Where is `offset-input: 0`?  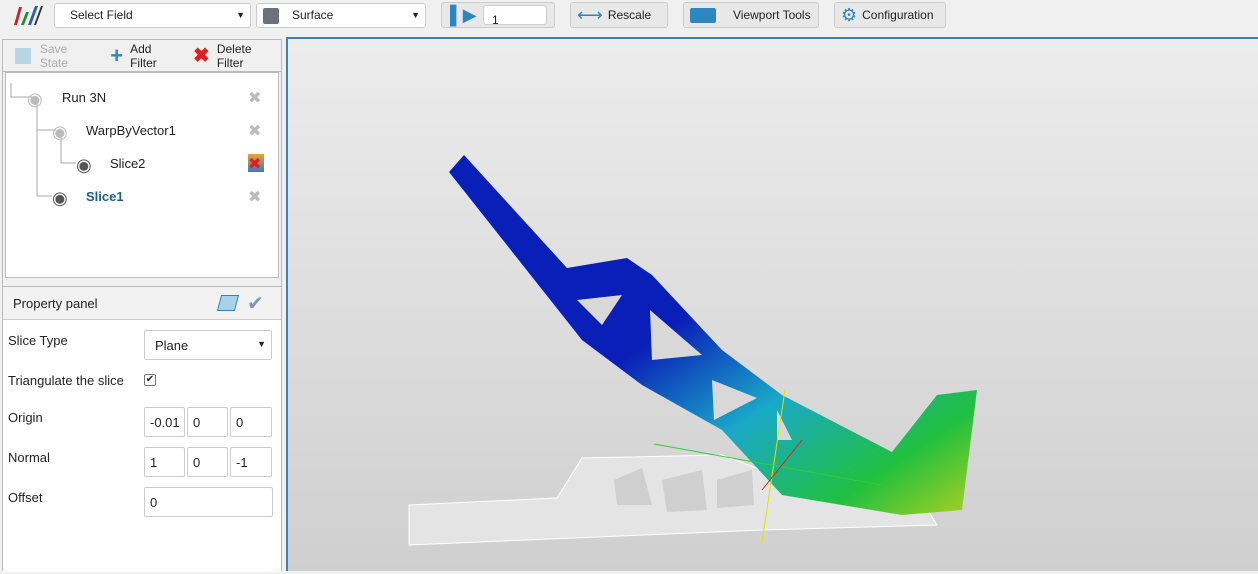
offset-input: 0 is located at coordinates (208, 502).